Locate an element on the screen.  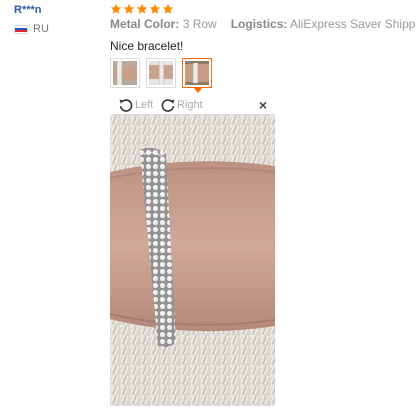
review-text: Nice bracelet! is located at coordinates (147, 46).